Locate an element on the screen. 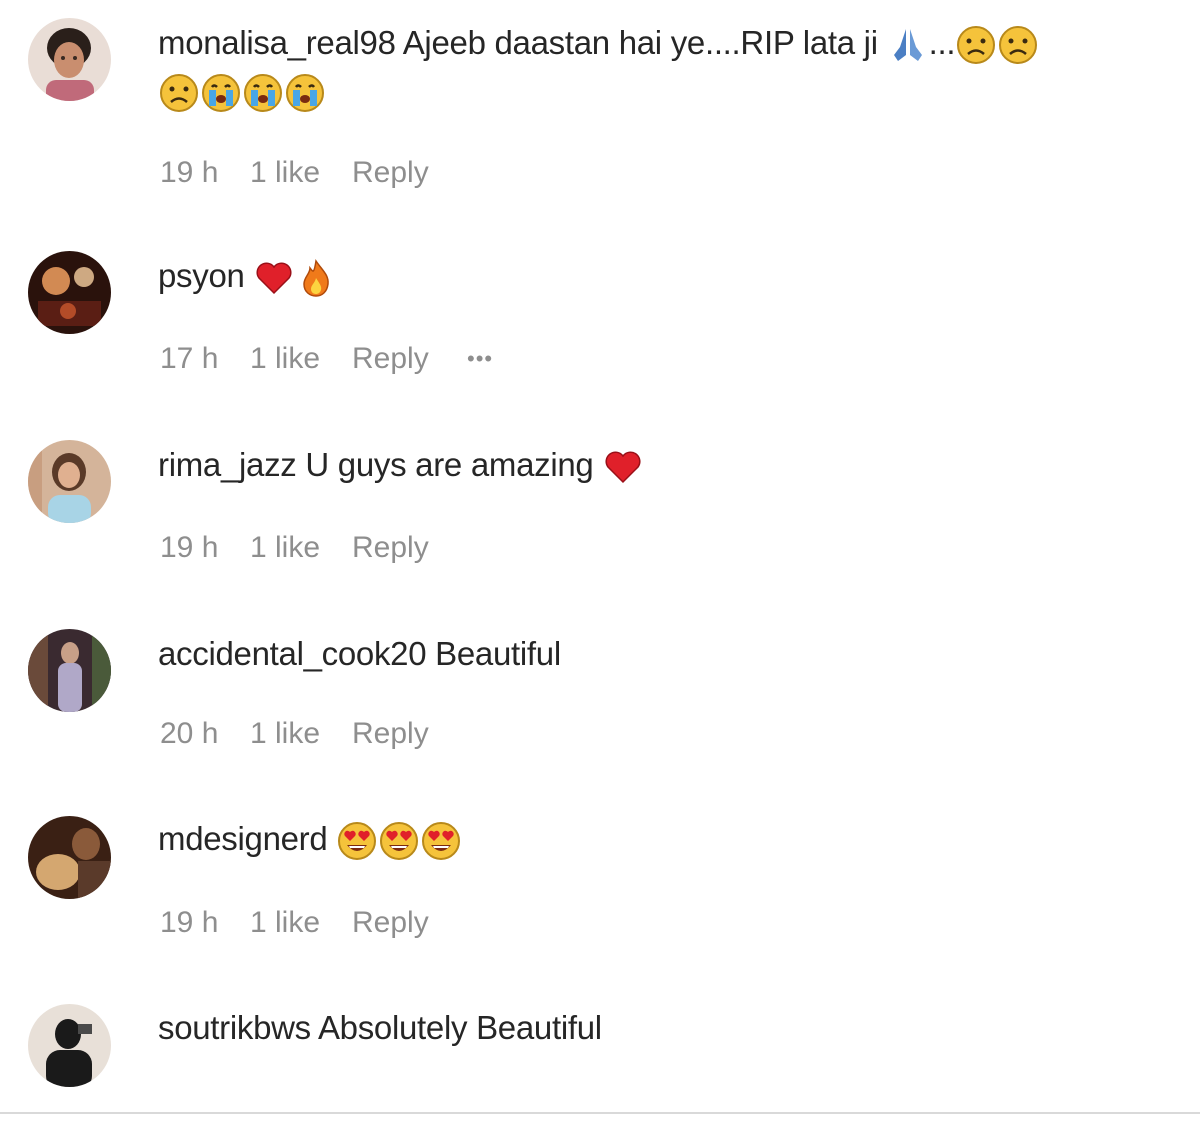 The height and width of the screenshot is (1128, 1200). comment-body: soutrikbws Absolutely Beautiful is located at coordinates (658, 1028).